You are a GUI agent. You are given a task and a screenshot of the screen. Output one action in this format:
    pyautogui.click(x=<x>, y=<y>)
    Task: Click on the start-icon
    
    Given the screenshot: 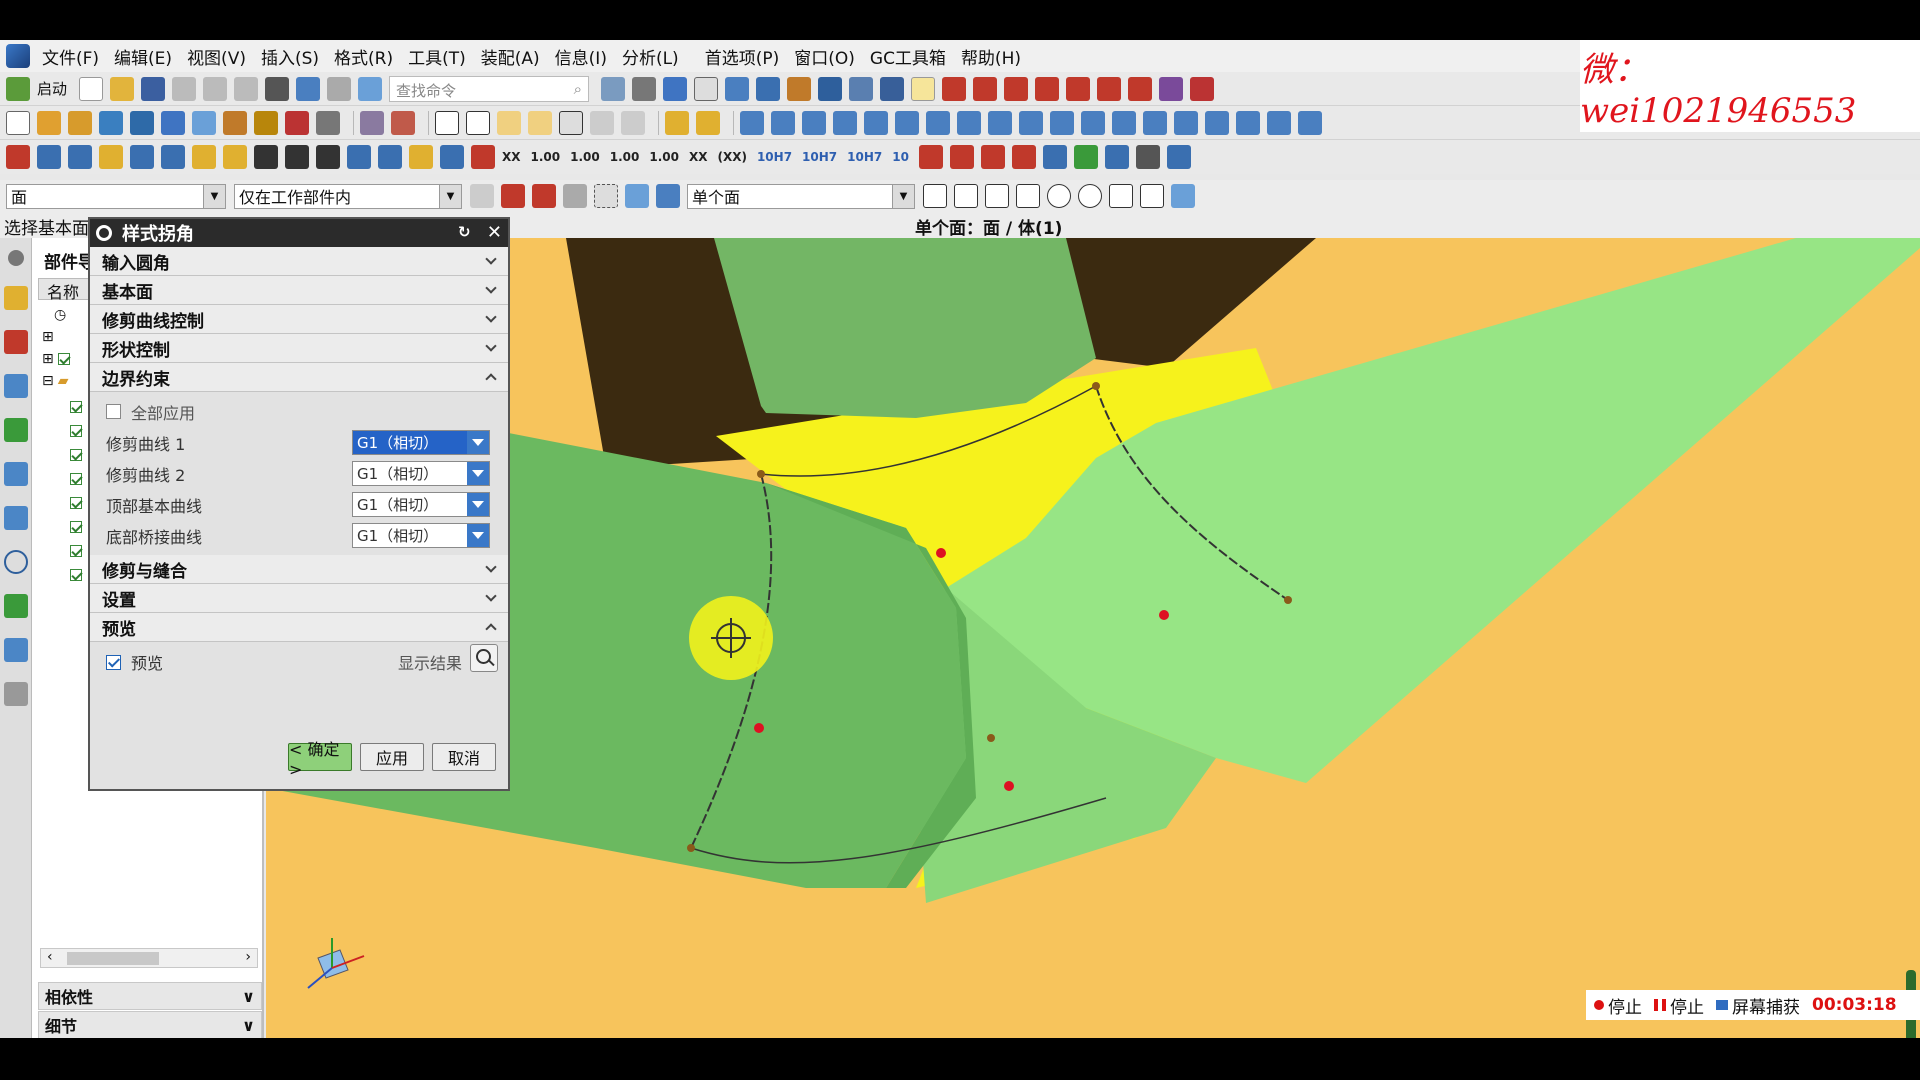 What is the action you would take?
    pyautogui.click(x=18, y=88)
    